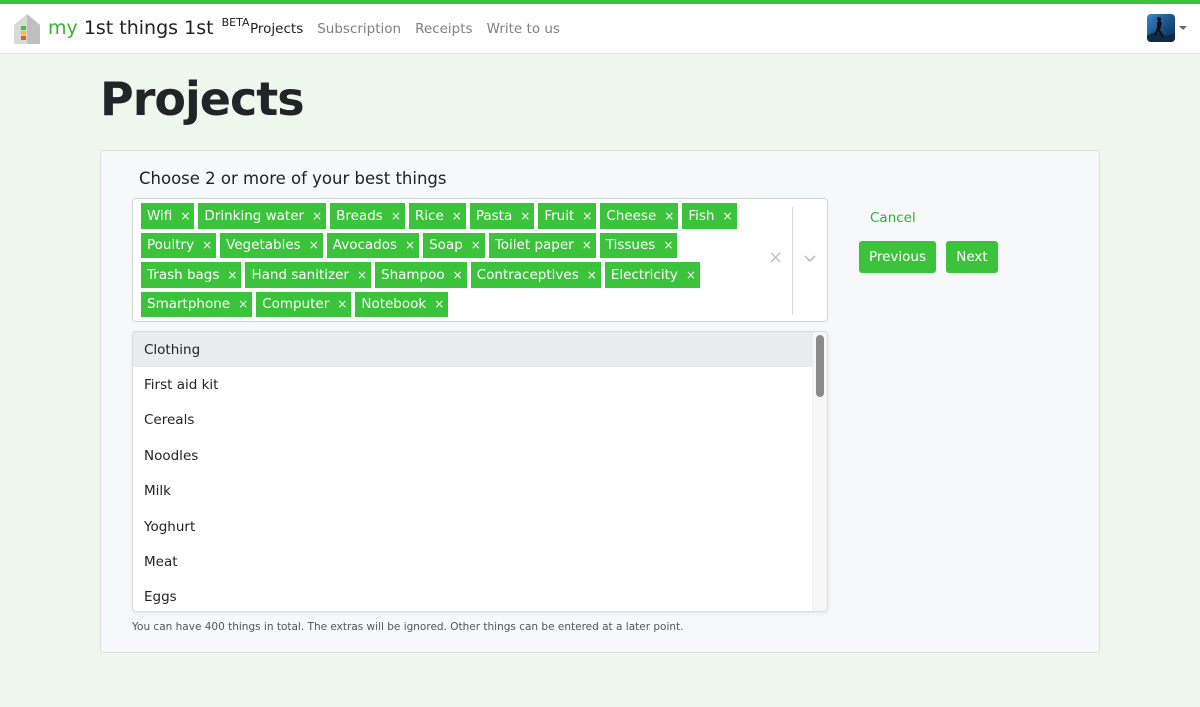 This screenshot has height=707, width=1200. Describe the element at coordinates (202, 99) in the screenshot. I see `page-title: Projects` at that location.